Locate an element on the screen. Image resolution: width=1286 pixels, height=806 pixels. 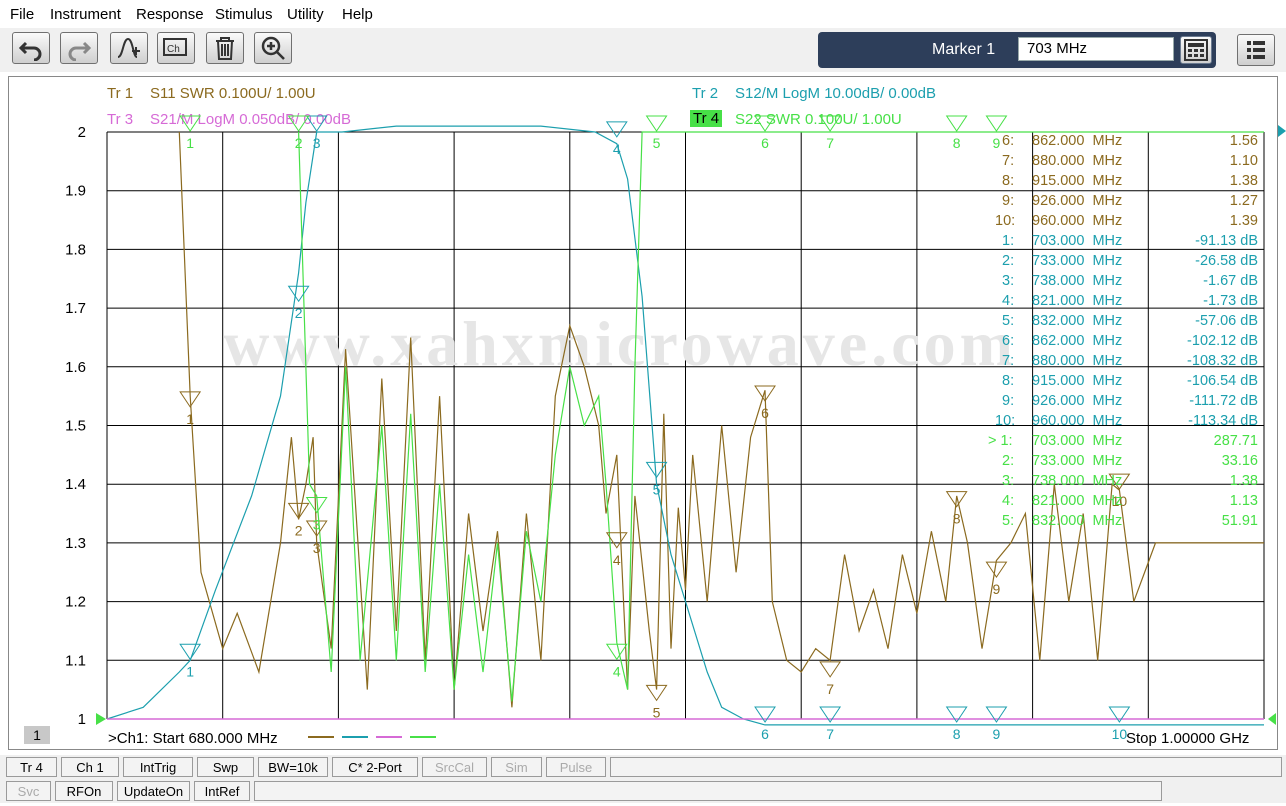
y-tick-label: 1.8 is located at coordinates (75, 249).